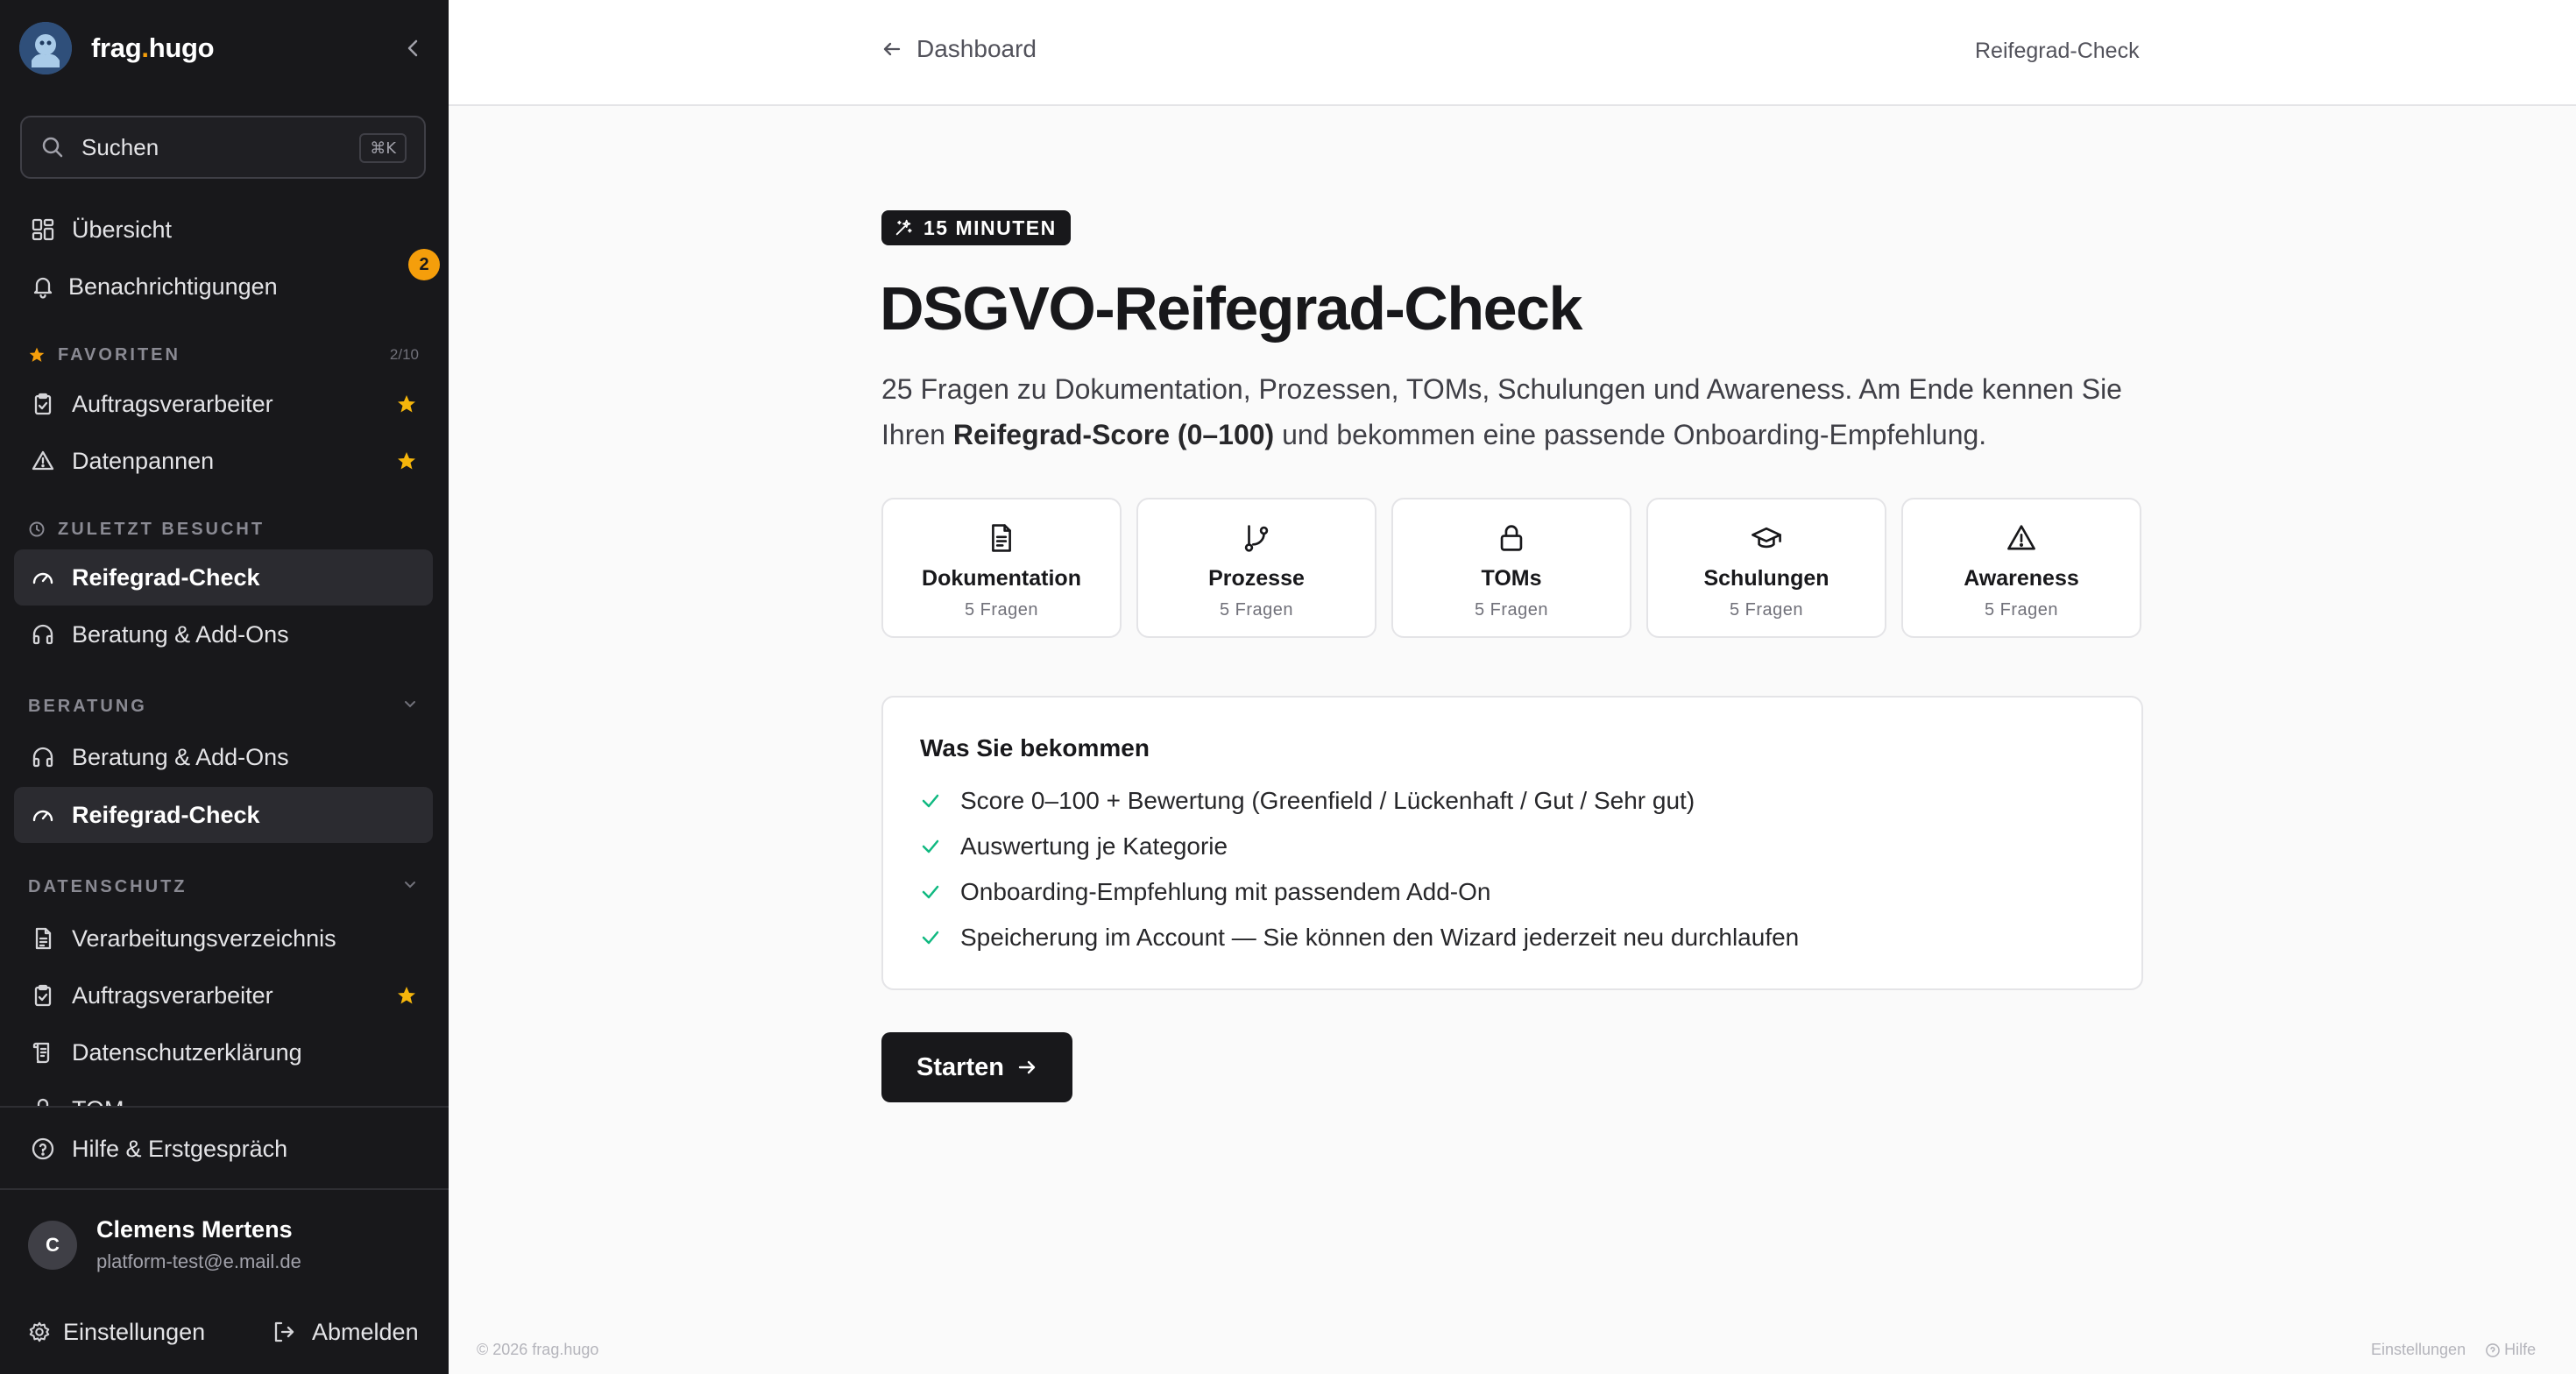 This screenshot has height=1374, width=2576. Describe the element at coordinates (98, 1101) in the screenshot. I see `sidebar-item-label: TOM` at that location.